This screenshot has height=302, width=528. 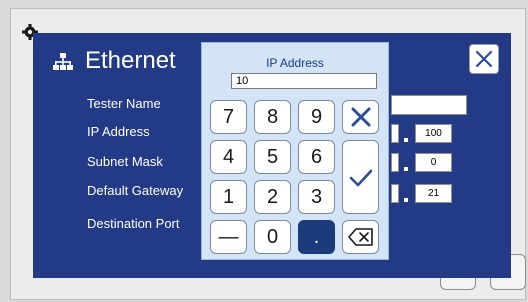 What do you see at coordinates (395, 162) in the screenshot?
I see `subnet-octet-3-field` at bounding box center [395, 162].